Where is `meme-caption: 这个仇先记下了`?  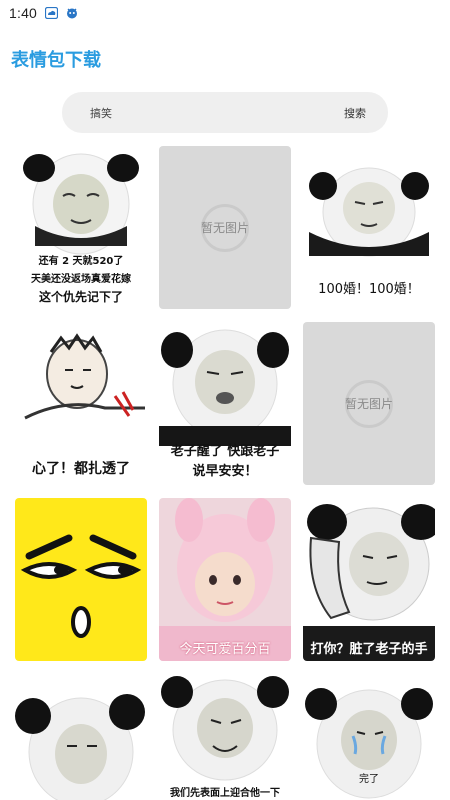
meme-caption: 这个仇先记下了 is located at coordinates (80, 297).